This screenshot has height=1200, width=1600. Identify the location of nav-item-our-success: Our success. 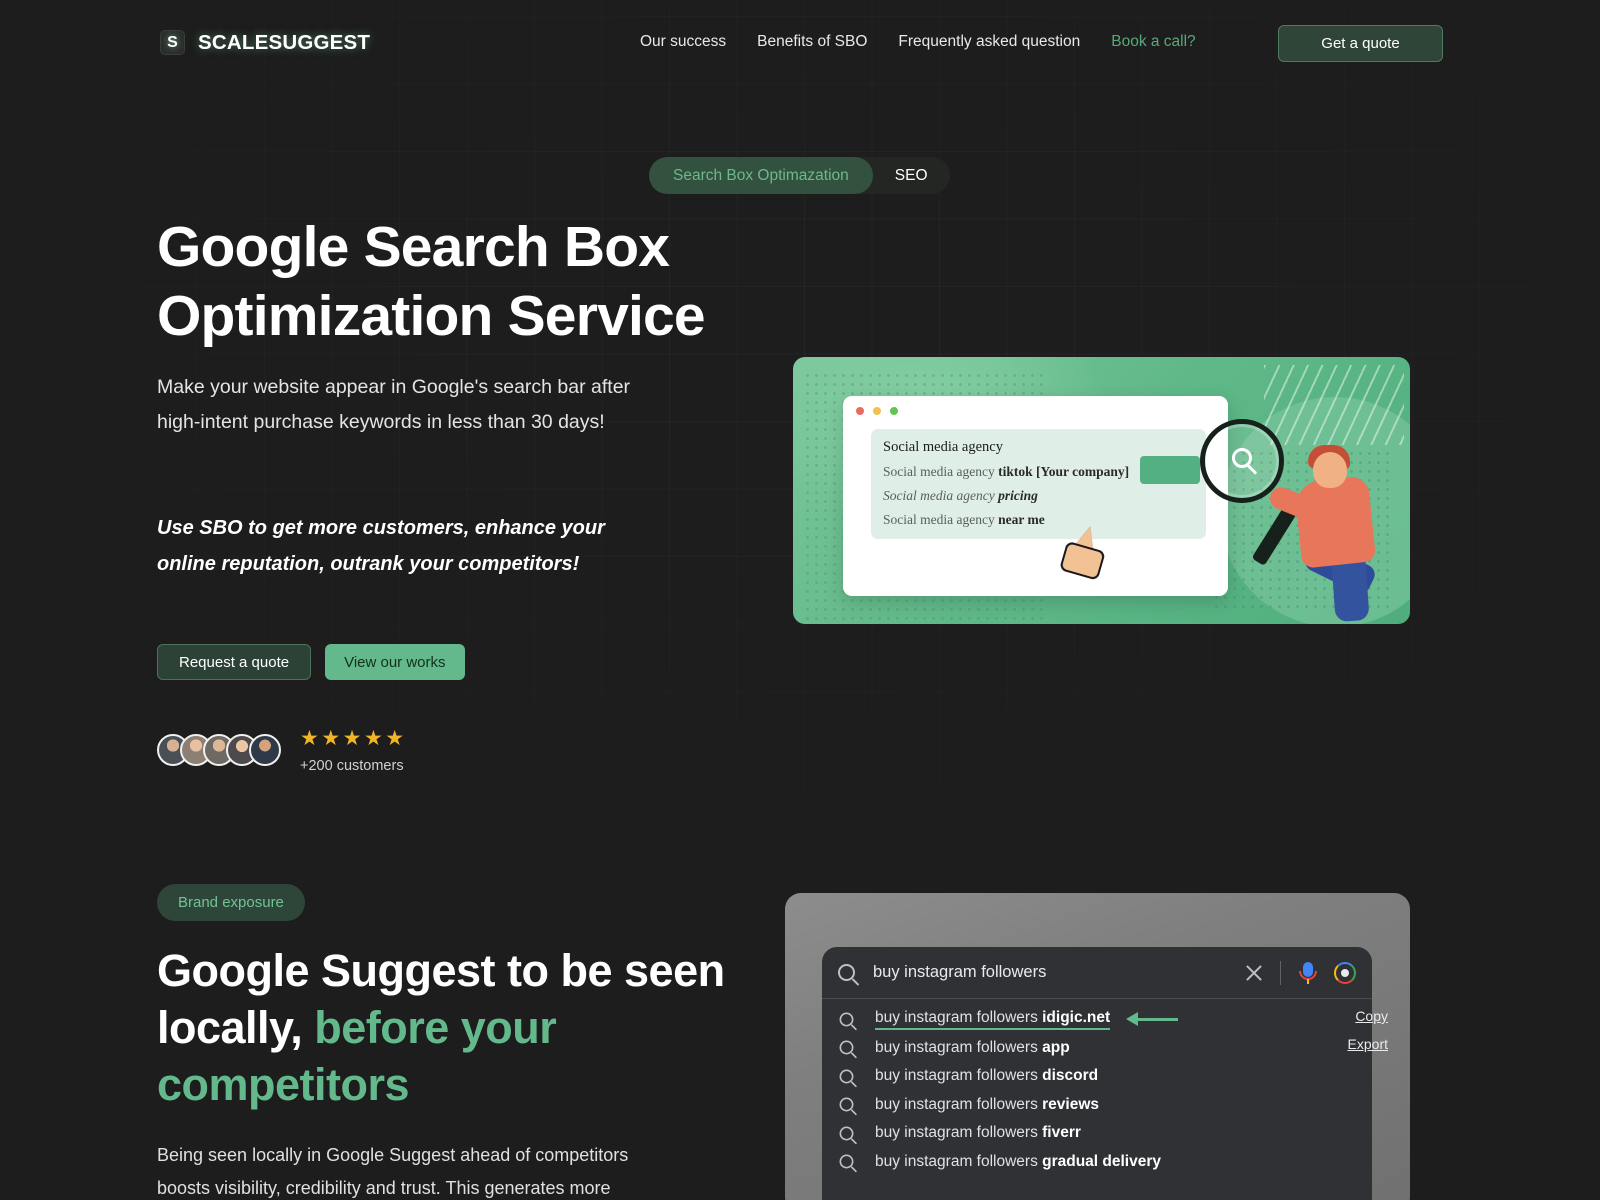
(683, 42).